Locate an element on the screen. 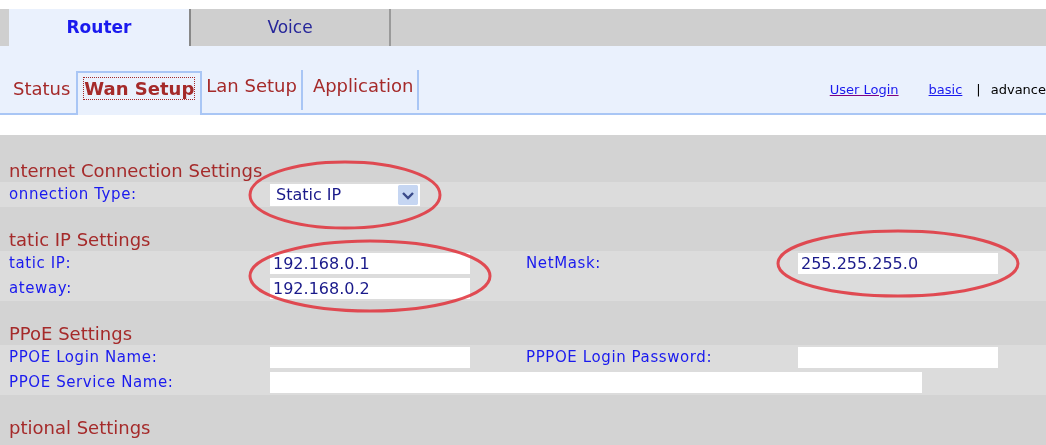  field-label: tatic IP: is located at coordinates (41, 264).